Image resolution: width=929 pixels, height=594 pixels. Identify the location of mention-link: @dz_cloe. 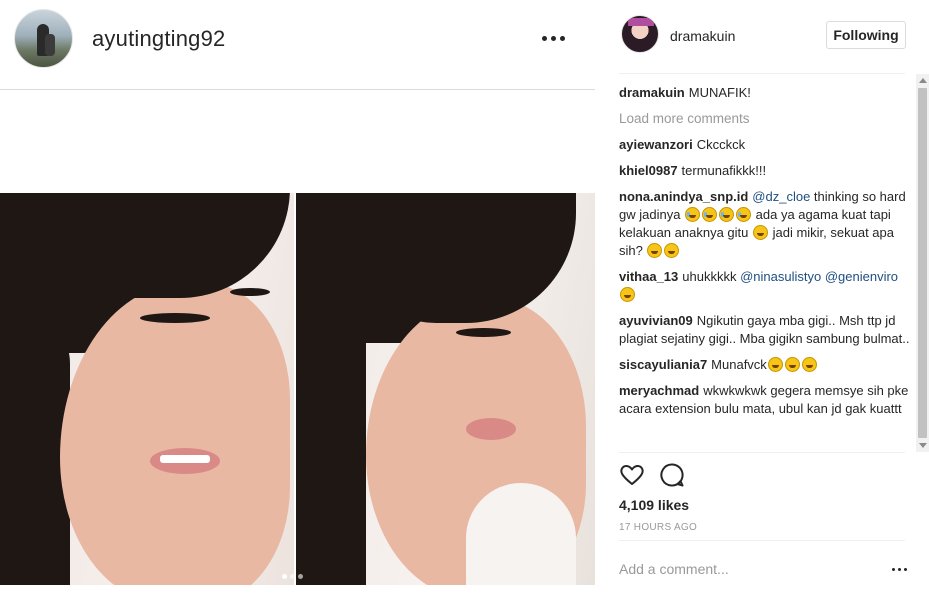
(781, 196).